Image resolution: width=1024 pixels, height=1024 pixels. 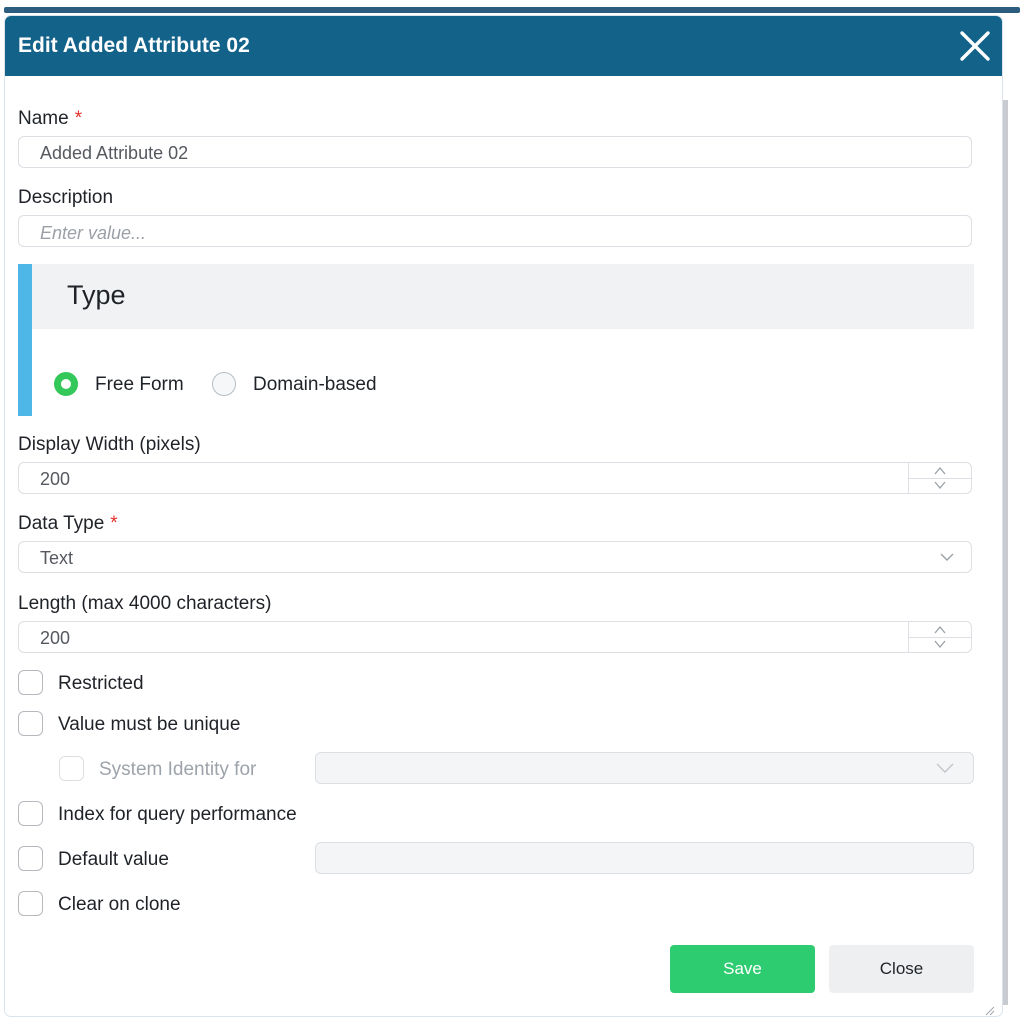 What do you see at coordinates (178, 769) in the screenshot?
I see `system-identity-label: System Identity for` at bounding box center [178, 769].